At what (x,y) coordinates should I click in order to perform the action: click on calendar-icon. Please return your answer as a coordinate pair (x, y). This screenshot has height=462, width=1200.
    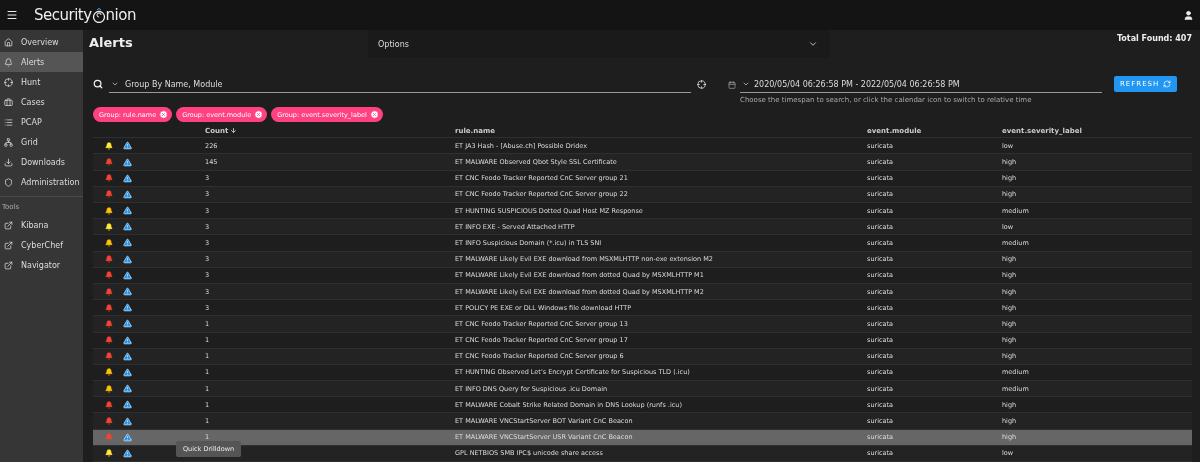
    Looking at the image, I should click on (732, 84).